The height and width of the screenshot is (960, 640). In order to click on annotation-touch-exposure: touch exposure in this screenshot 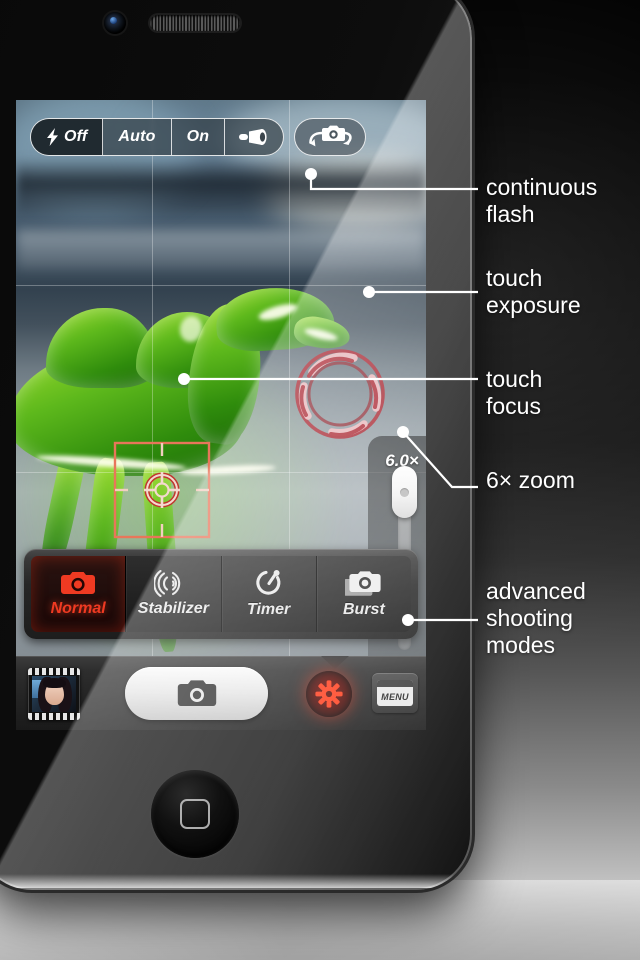, I will do `click(533, 291)`.